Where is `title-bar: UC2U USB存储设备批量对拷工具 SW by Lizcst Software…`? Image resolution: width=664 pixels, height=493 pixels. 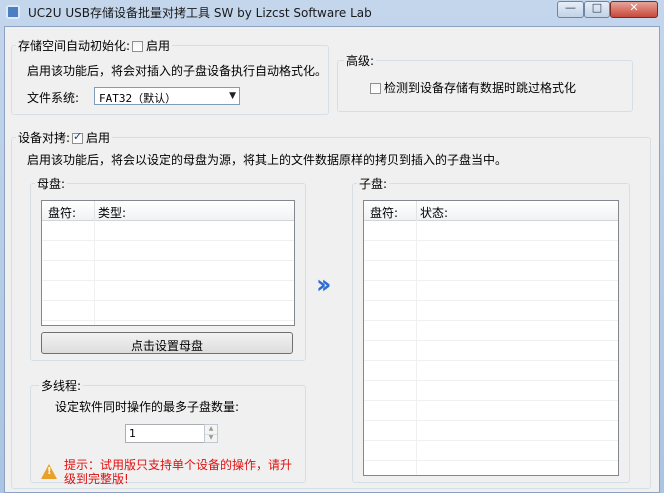 title-bar: UC2U USB存储设备批量对拷工具 SW by Lizcst Software… is located at coordinates (332, 12).